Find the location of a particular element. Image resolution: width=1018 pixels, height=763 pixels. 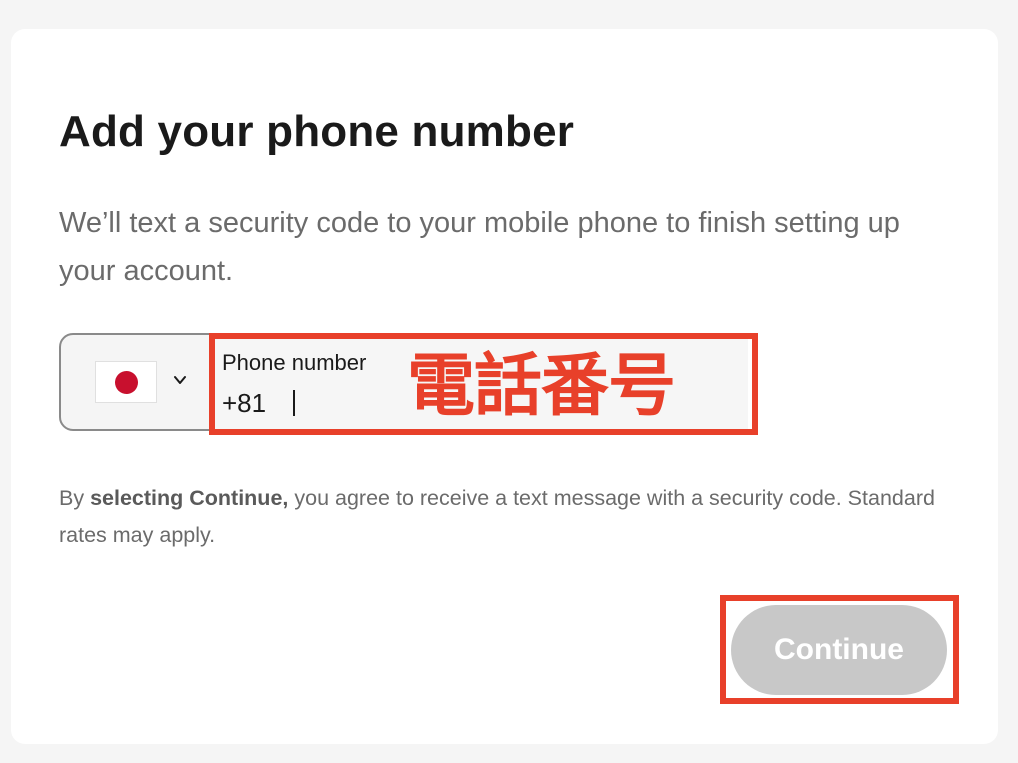

consent-prefix: By is located at coordinates (75, 498).